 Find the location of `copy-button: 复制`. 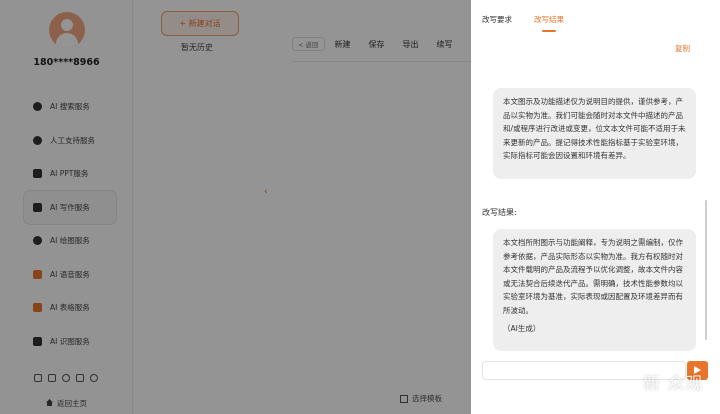

copy-button: 复制 is located at coordinates (682, 48).